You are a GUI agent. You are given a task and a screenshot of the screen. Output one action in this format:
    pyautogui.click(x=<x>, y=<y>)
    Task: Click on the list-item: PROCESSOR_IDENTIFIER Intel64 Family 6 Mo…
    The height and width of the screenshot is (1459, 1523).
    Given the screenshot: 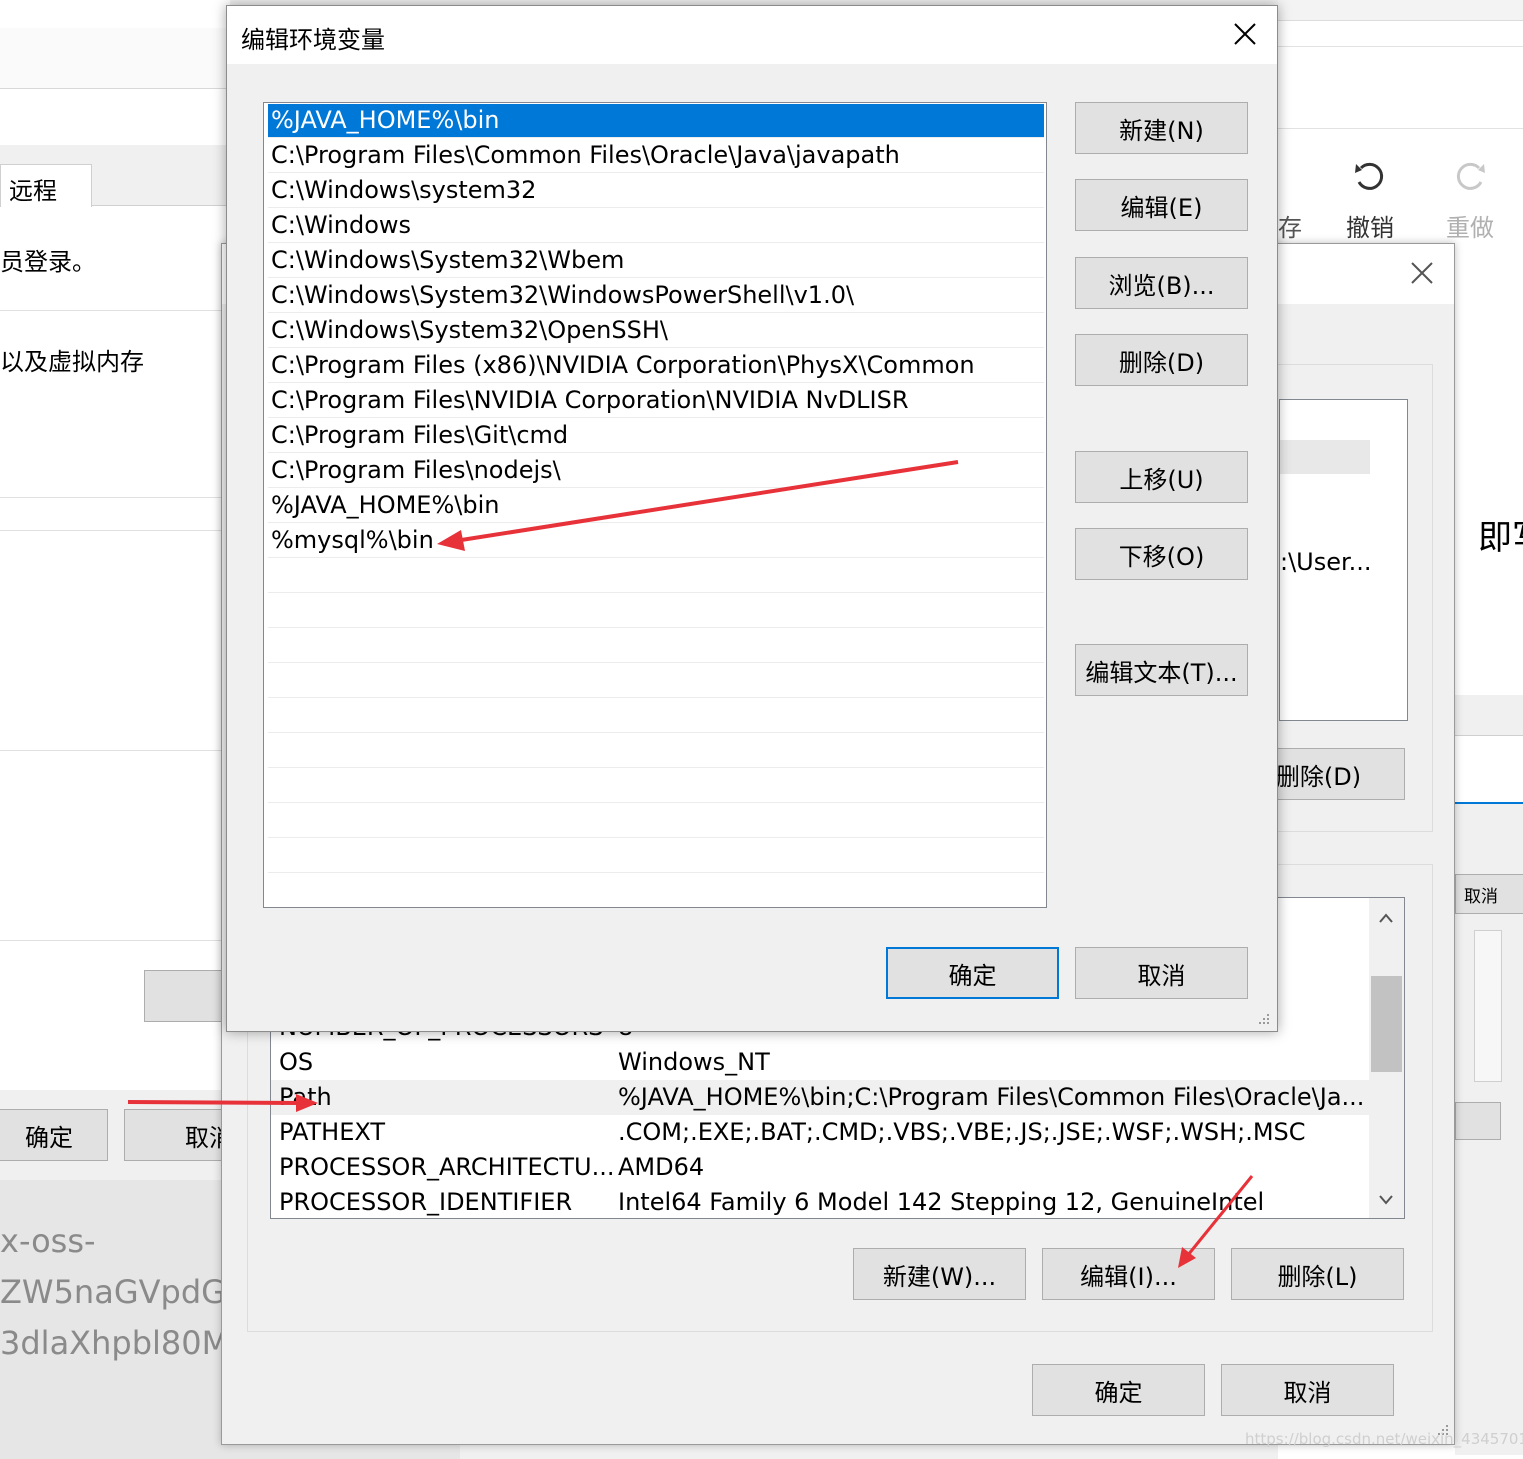 What is the action you would take?
    pyautogui.click(x=820, y=1201)
    